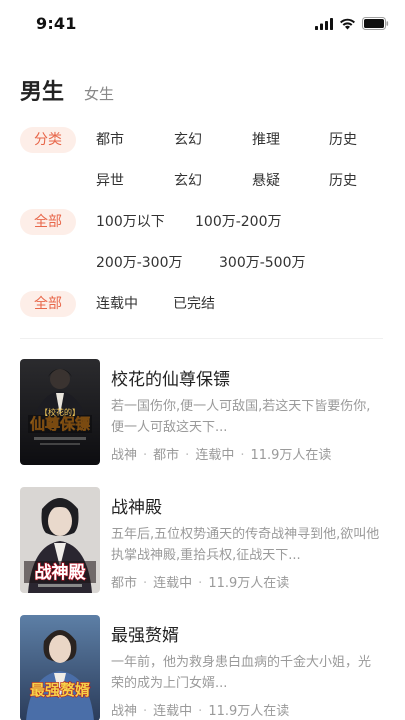  I want to click on book-meta: 都市 · 连载中 · 11.9万人在读, so click(200, 581).